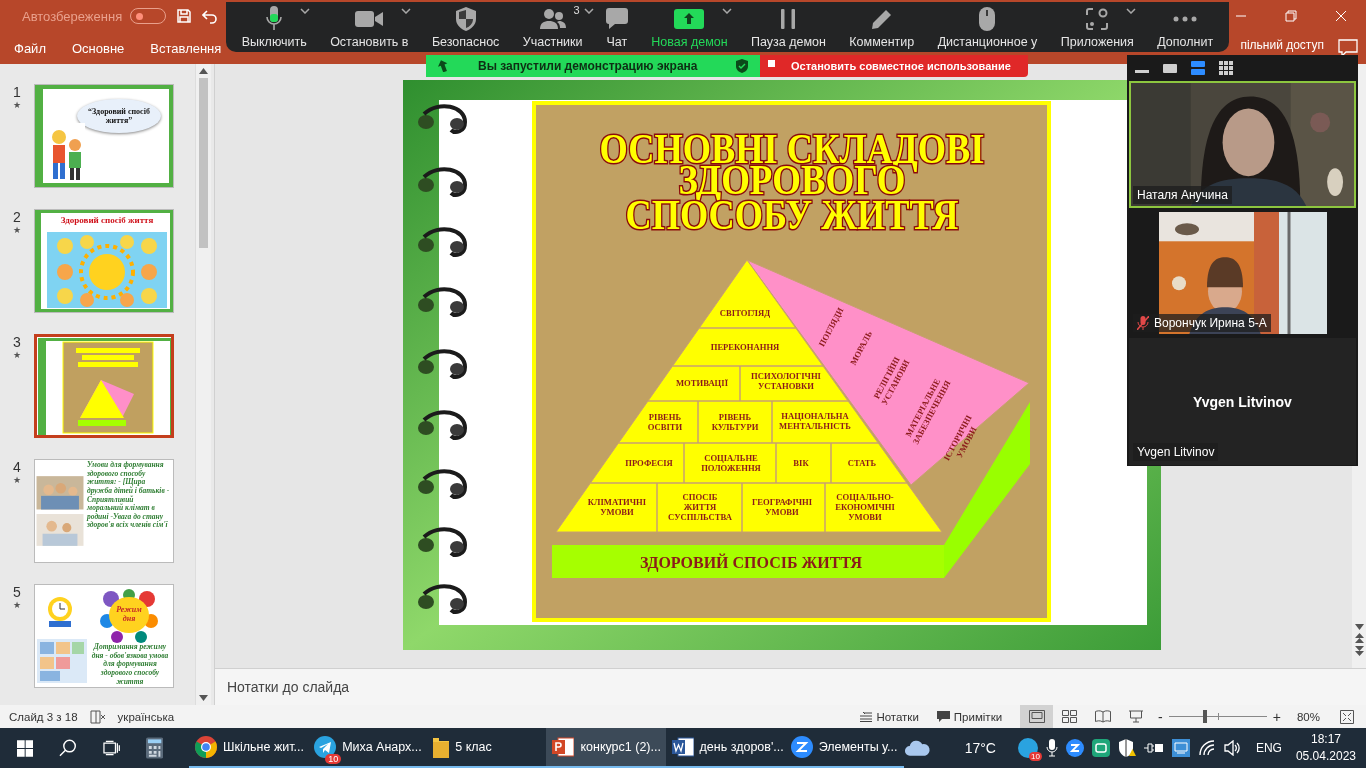 The image size is (1366, 768). What do you see at coordinates (1210, 323) in the screenshot?
I see `participant-name: Ворончук Ирина 5-А` at bounding box center [1210, 323].